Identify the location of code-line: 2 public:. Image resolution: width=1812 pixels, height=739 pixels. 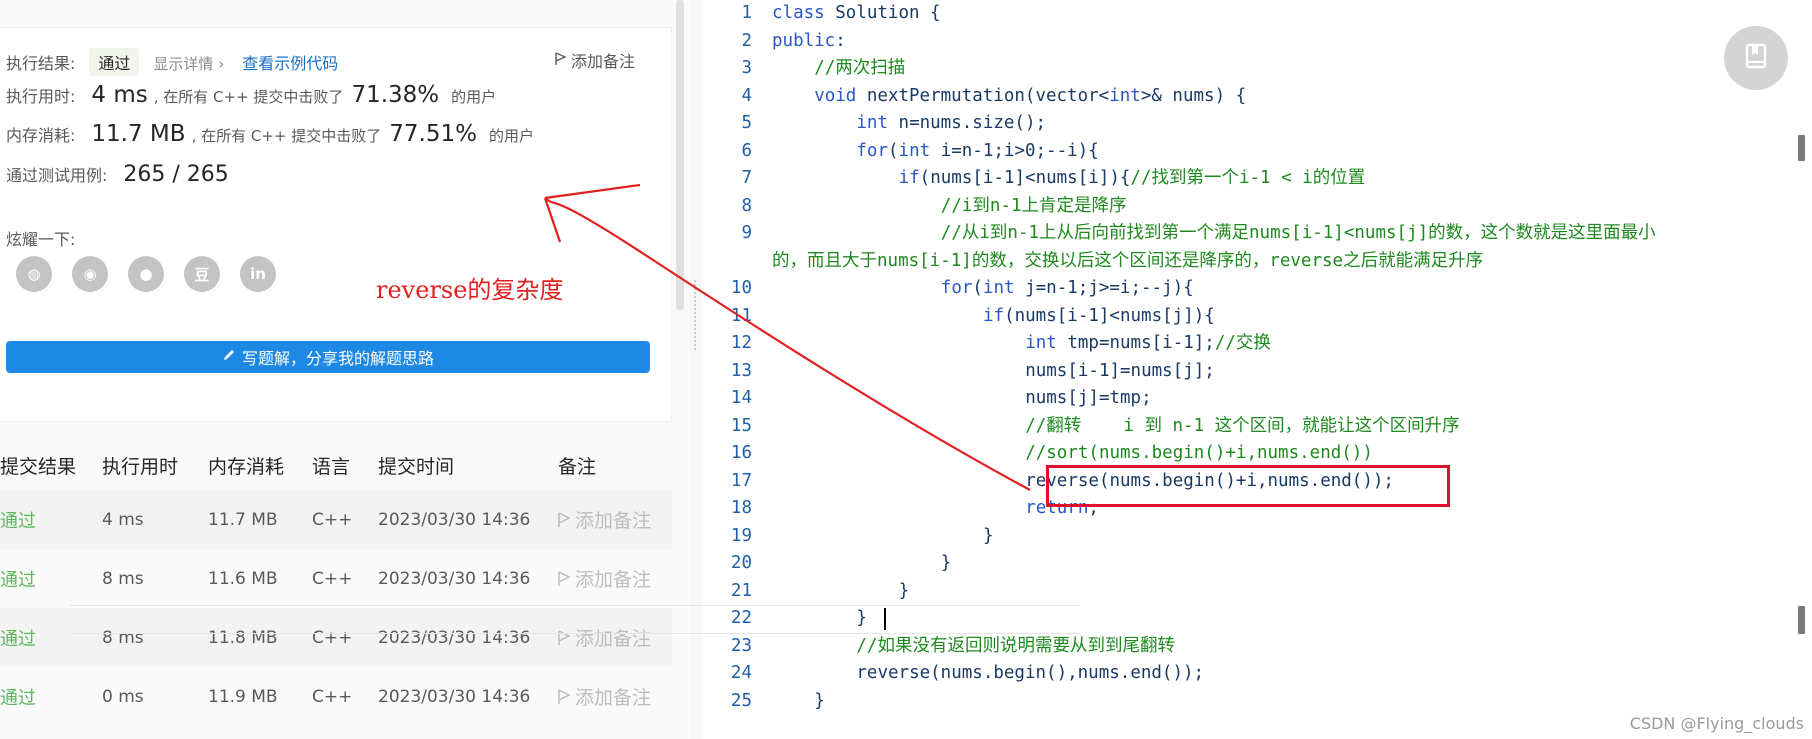
(1237, 42).